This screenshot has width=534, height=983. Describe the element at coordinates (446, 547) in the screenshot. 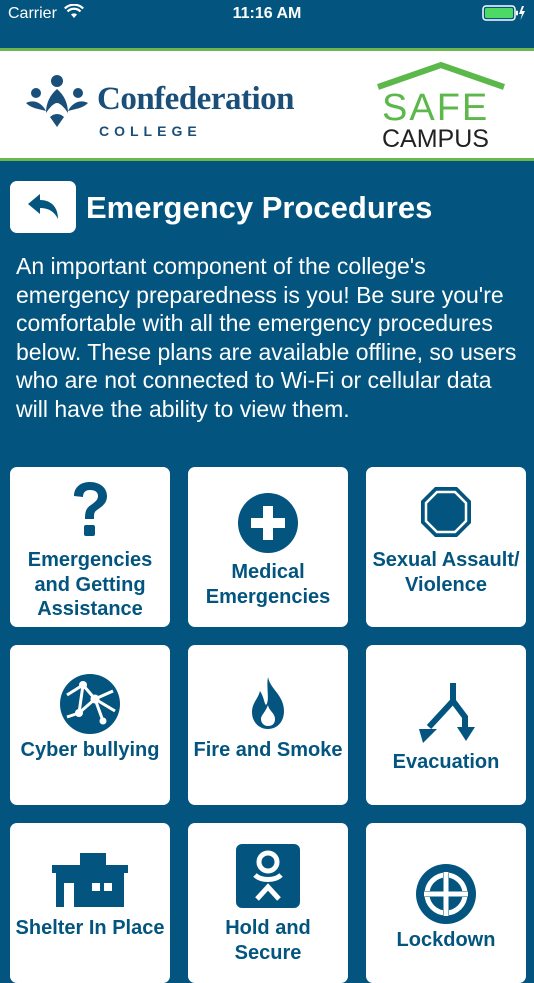

I see `tile-sexual-assault: Sexual Assault/ Violence` at that location.